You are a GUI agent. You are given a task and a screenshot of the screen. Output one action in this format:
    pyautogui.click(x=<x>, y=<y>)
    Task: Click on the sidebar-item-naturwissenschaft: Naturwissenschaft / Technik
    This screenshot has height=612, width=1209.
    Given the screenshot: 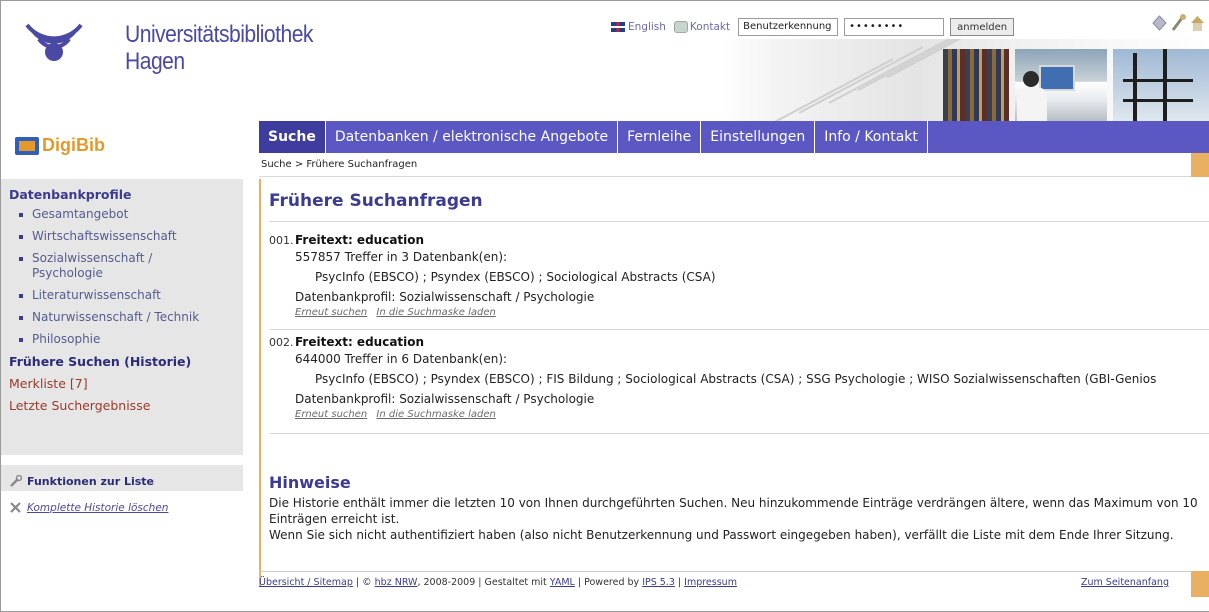 What is the action you would take?
    pyautogui.click(x=131, y=317)
    